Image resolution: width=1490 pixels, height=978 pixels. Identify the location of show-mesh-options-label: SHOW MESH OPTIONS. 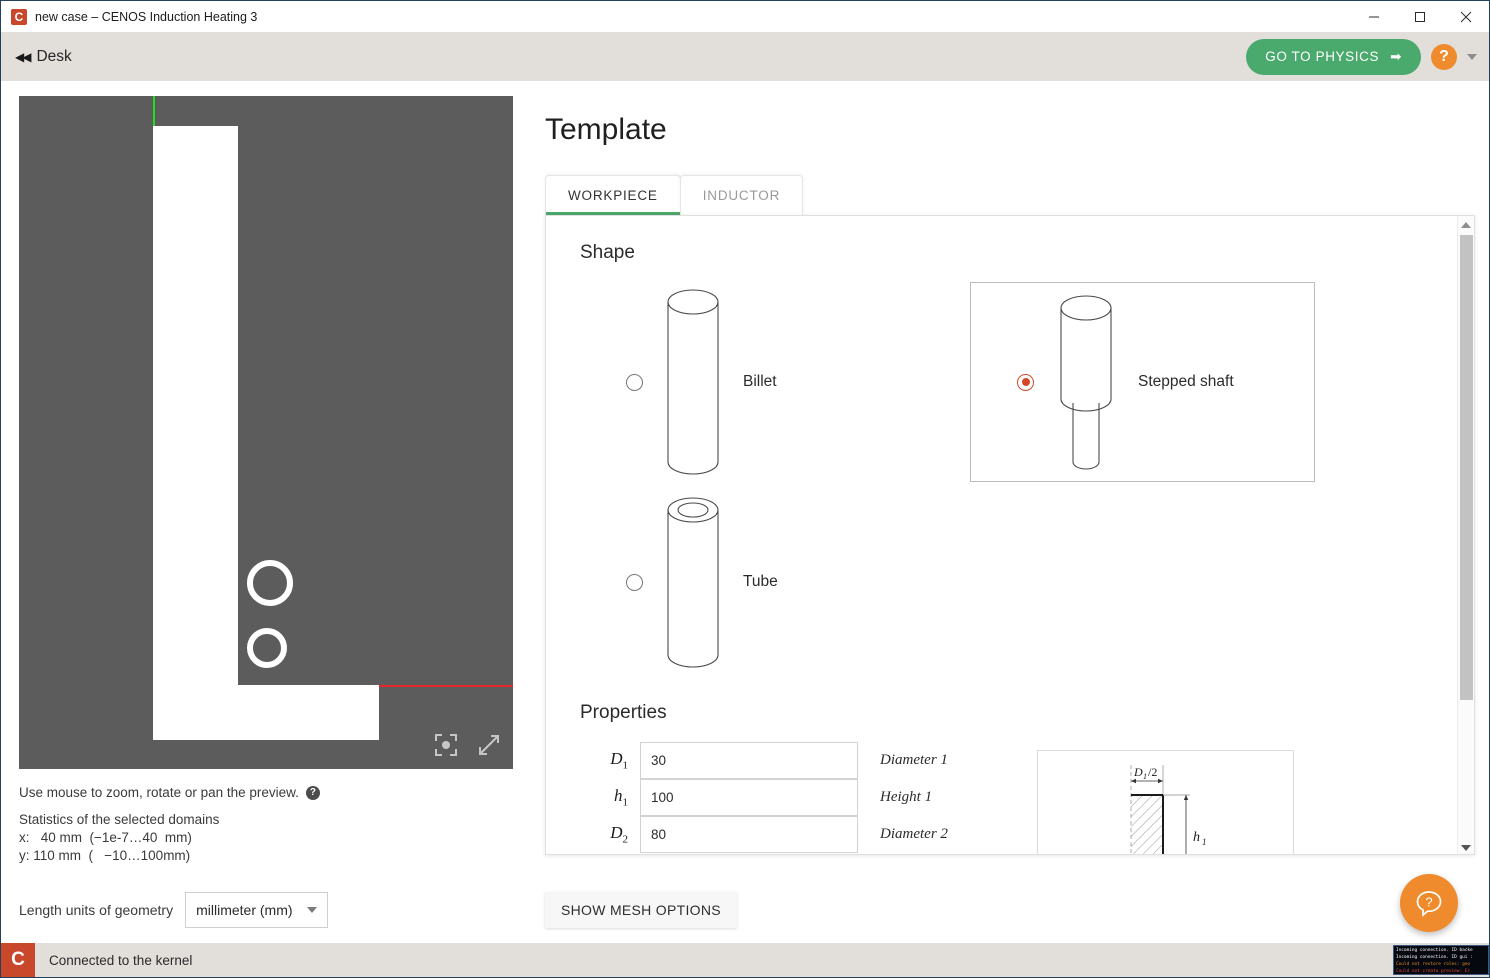
(641, 910).